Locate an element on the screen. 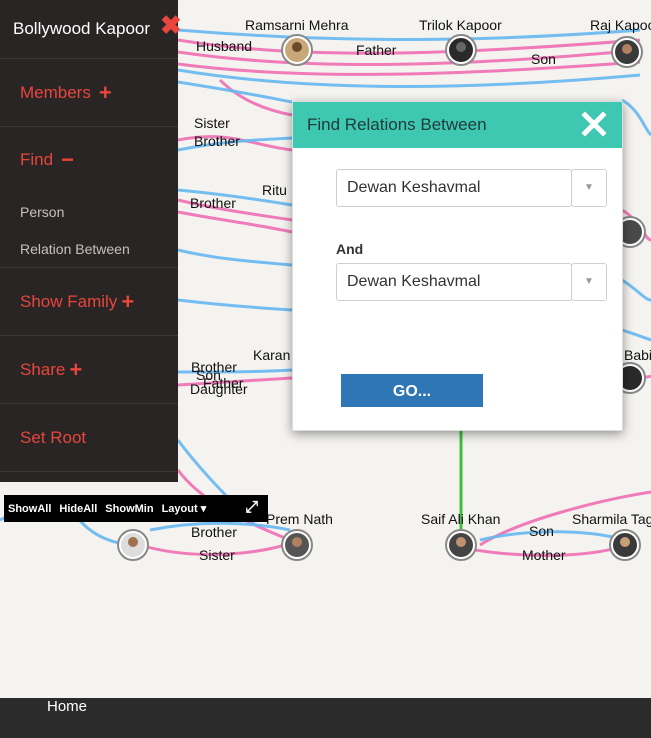  dialog-title: Find Relations Between is located at coordinates (397, 124).